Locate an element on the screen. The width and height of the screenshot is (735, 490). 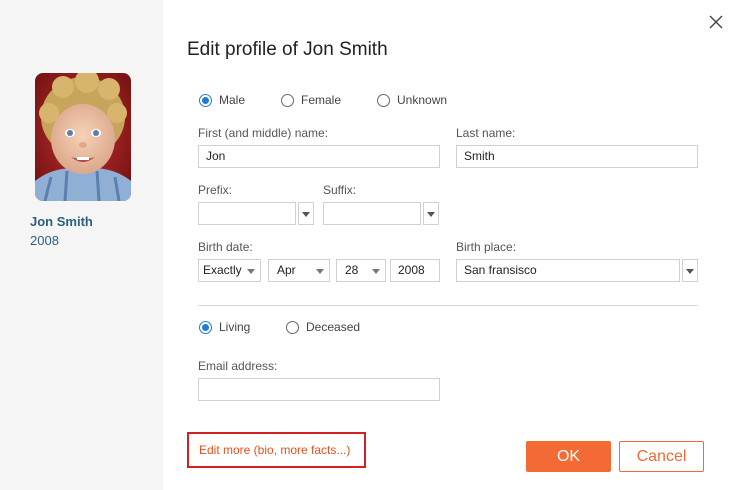
birth-day-value: 28 is located at coordinates (352, 270).